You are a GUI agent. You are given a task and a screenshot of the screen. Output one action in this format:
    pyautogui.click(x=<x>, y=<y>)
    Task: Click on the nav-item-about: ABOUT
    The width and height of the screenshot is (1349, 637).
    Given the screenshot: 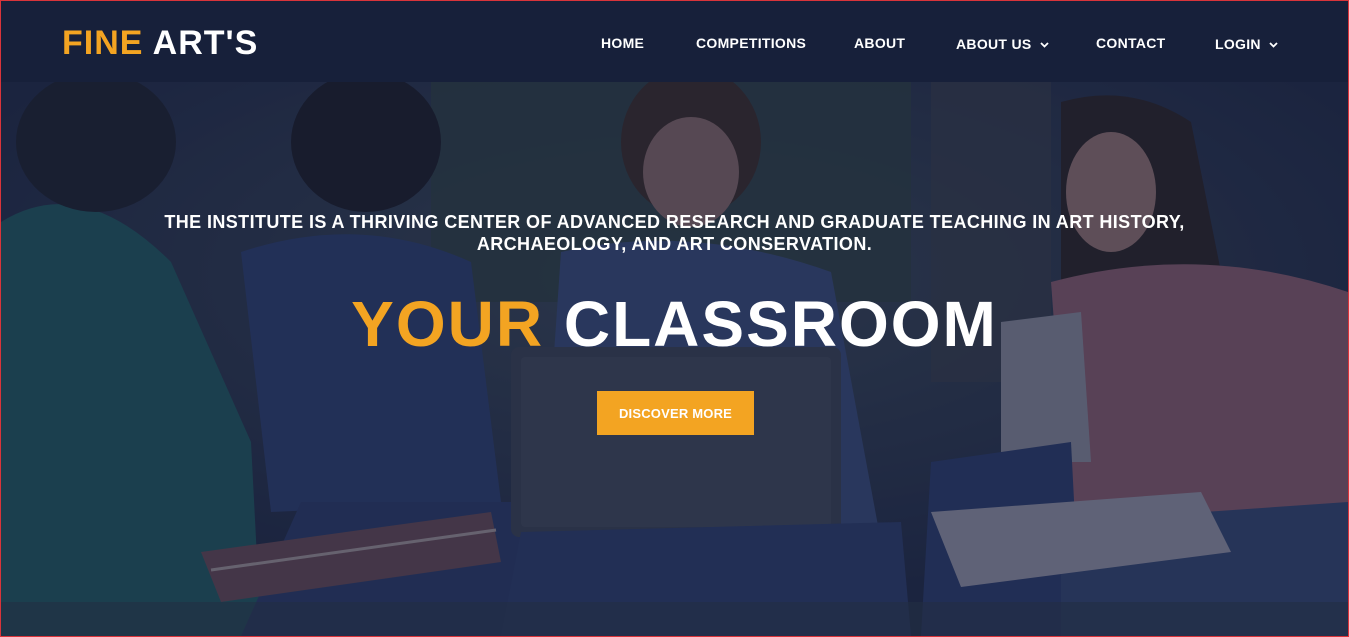 What is the action you would take?
    pyautogui.click(x=879, y=43)
    